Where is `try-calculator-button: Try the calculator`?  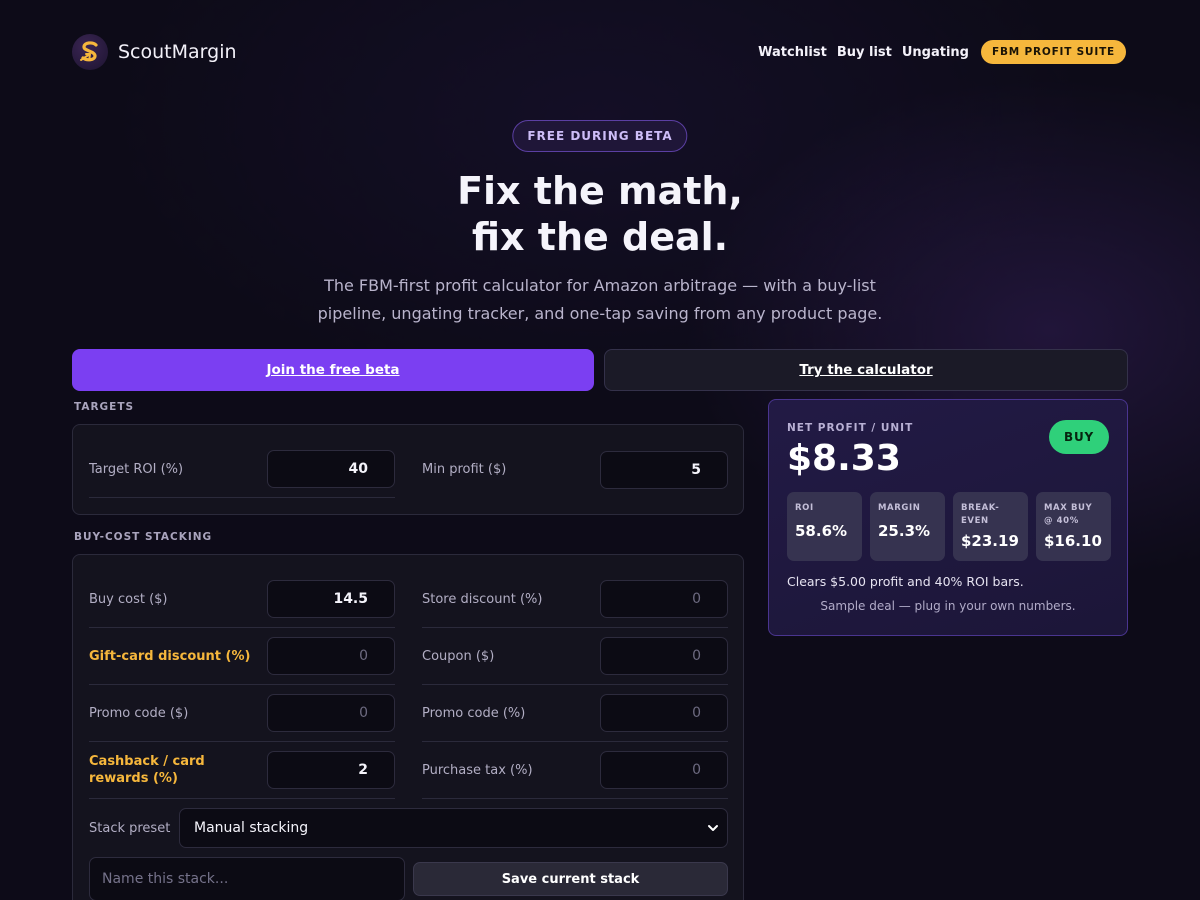
try-calculator-button: Try the calculator is located at coordinates (866, 370).